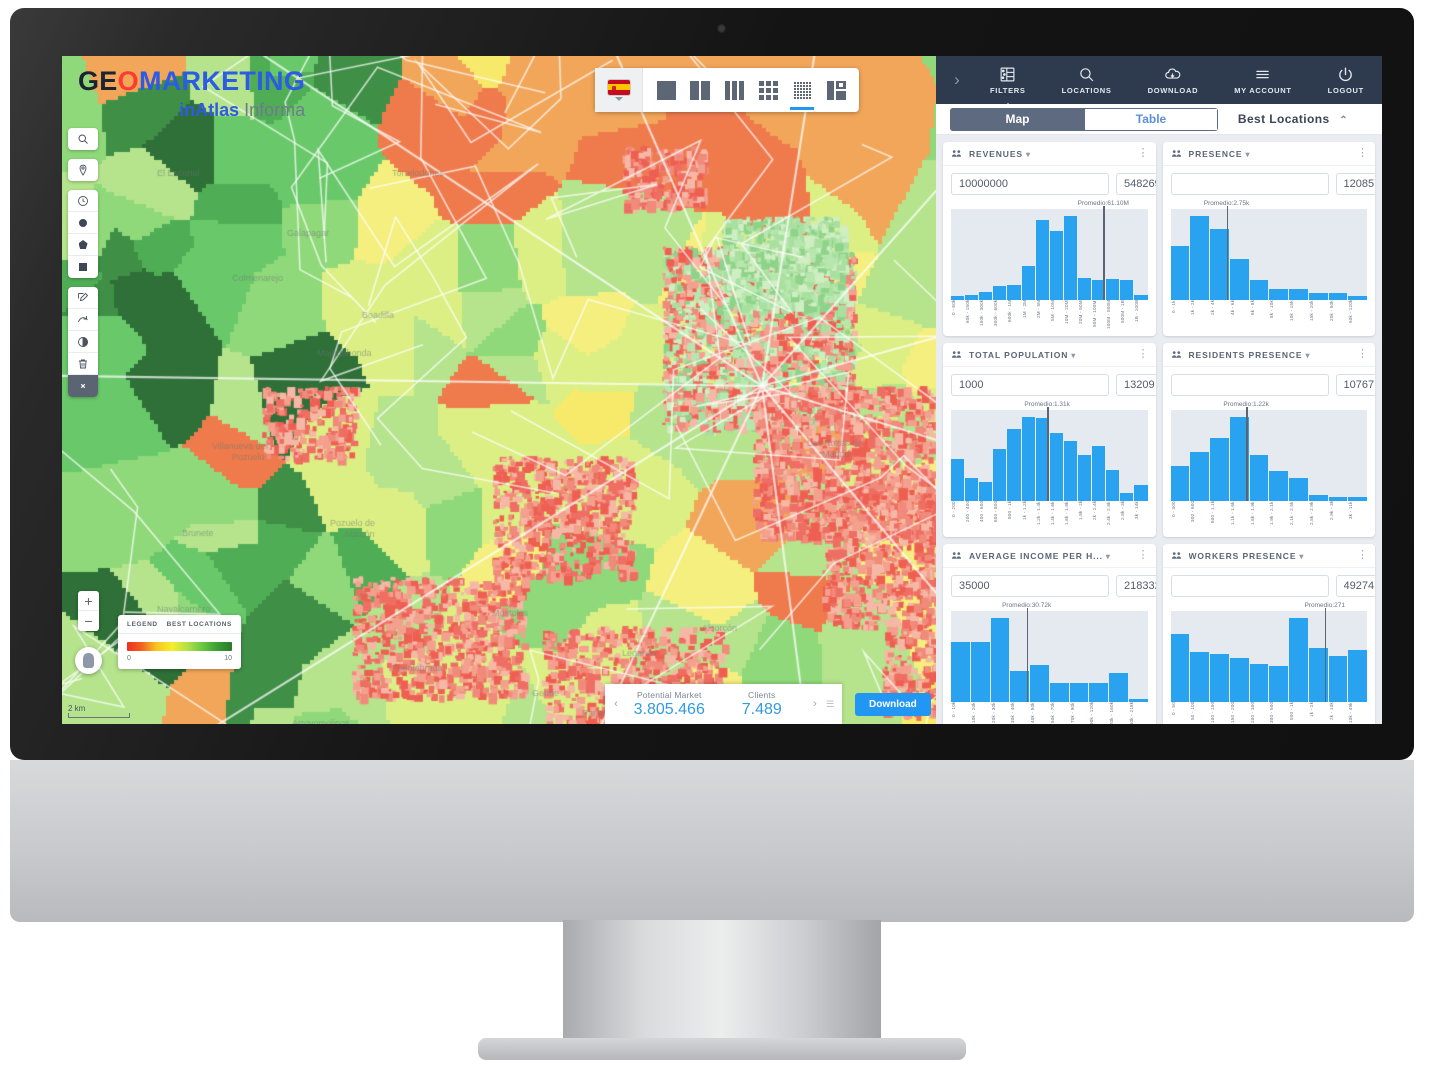  Describe the element at coordinates (893, 704) in the screenshot. I see `download-button: Download` at that location.